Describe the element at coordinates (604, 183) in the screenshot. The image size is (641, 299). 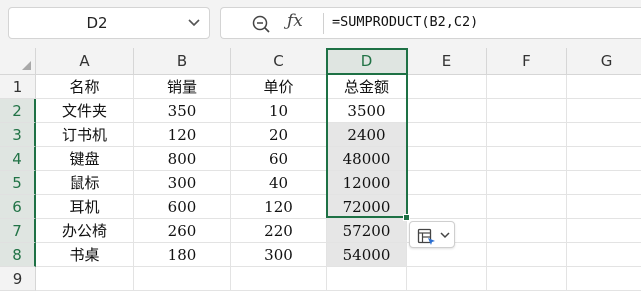
I see `cell-g5` at that location.